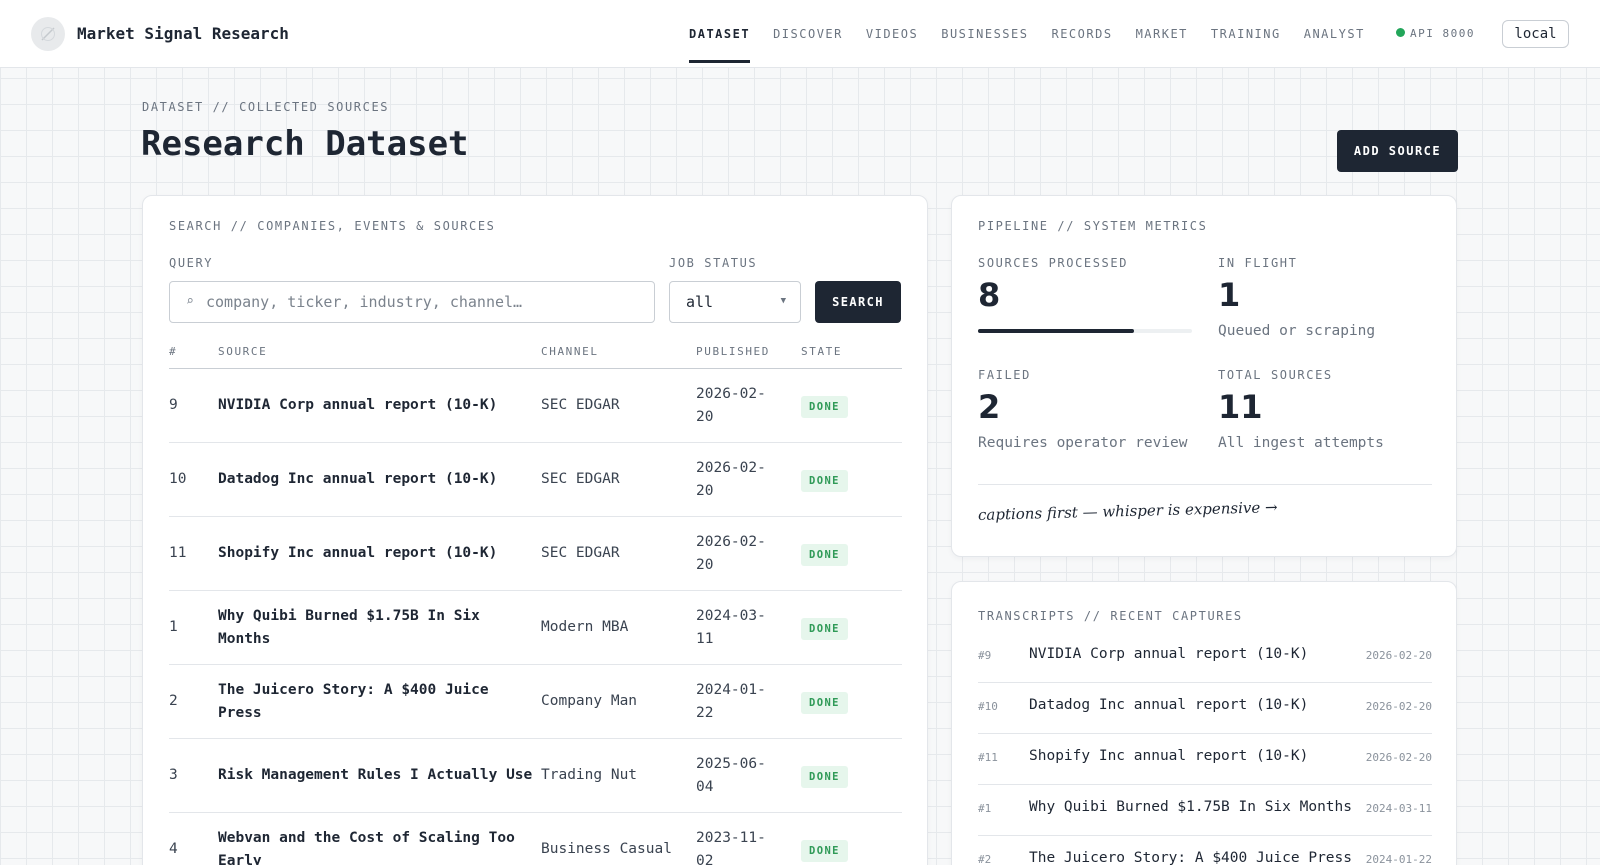  I want to click on col-published: PUBLISHED, so click(733, 351).